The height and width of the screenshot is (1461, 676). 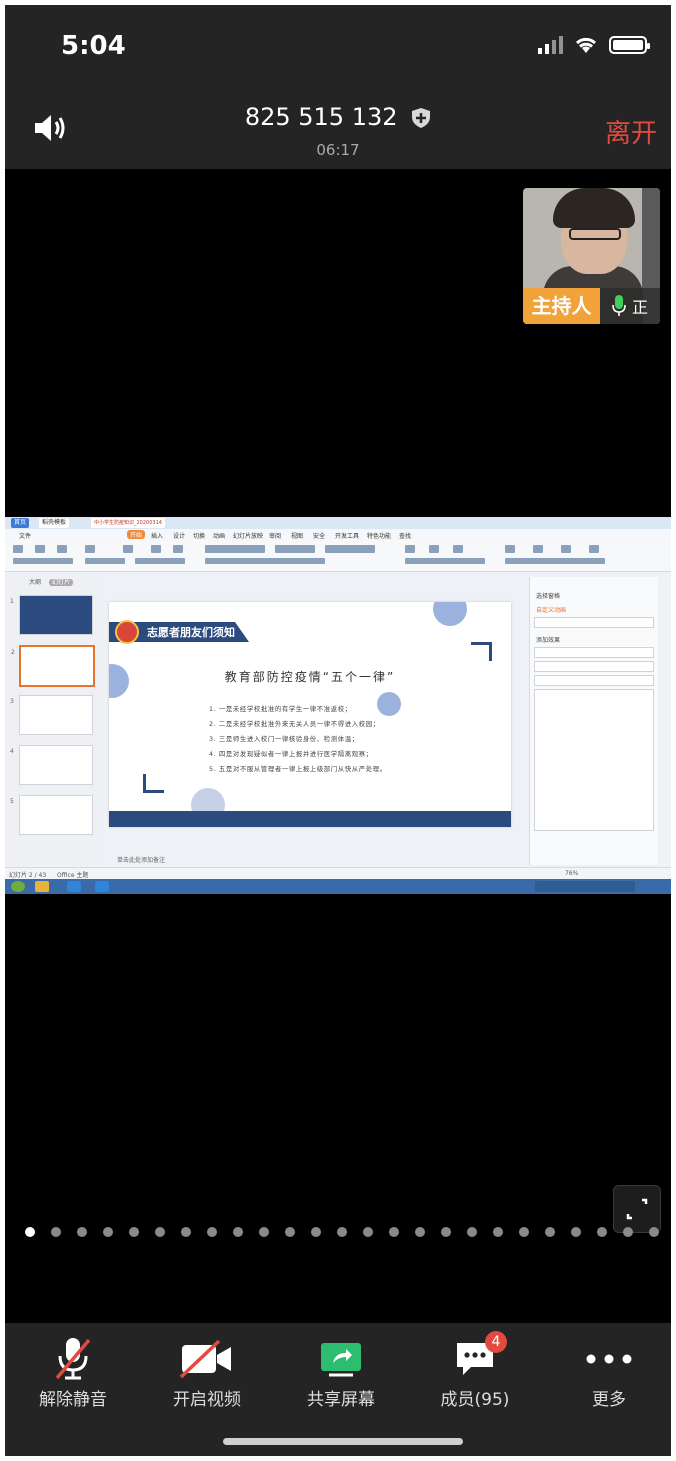 I want to click on thumb-slide: 5, so click(x=51, y=815).